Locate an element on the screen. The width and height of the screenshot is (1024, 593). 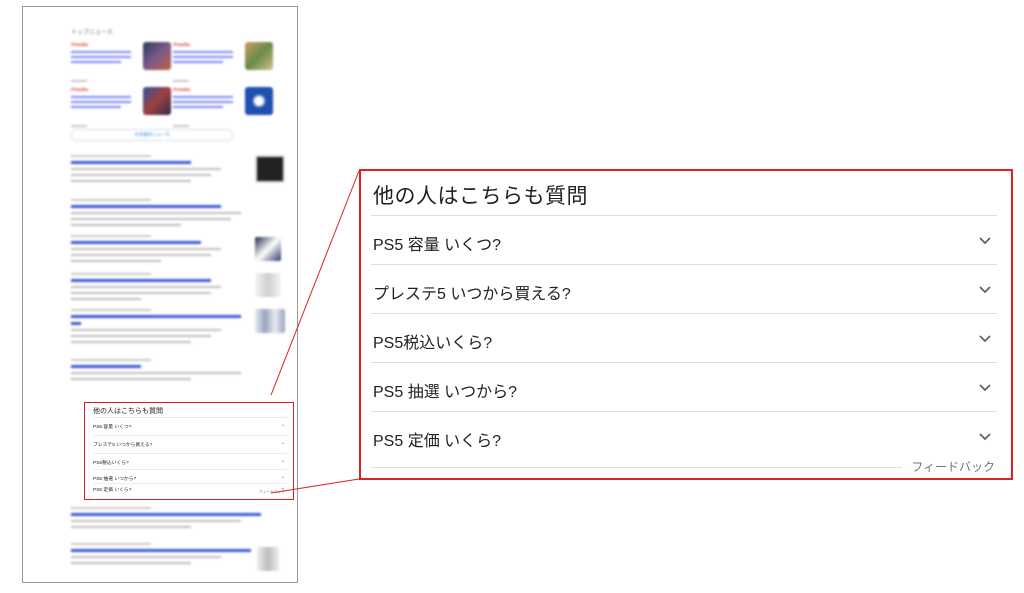
paa-question-row: PS5 定価 いくら? is located at coordinates (684, 435).